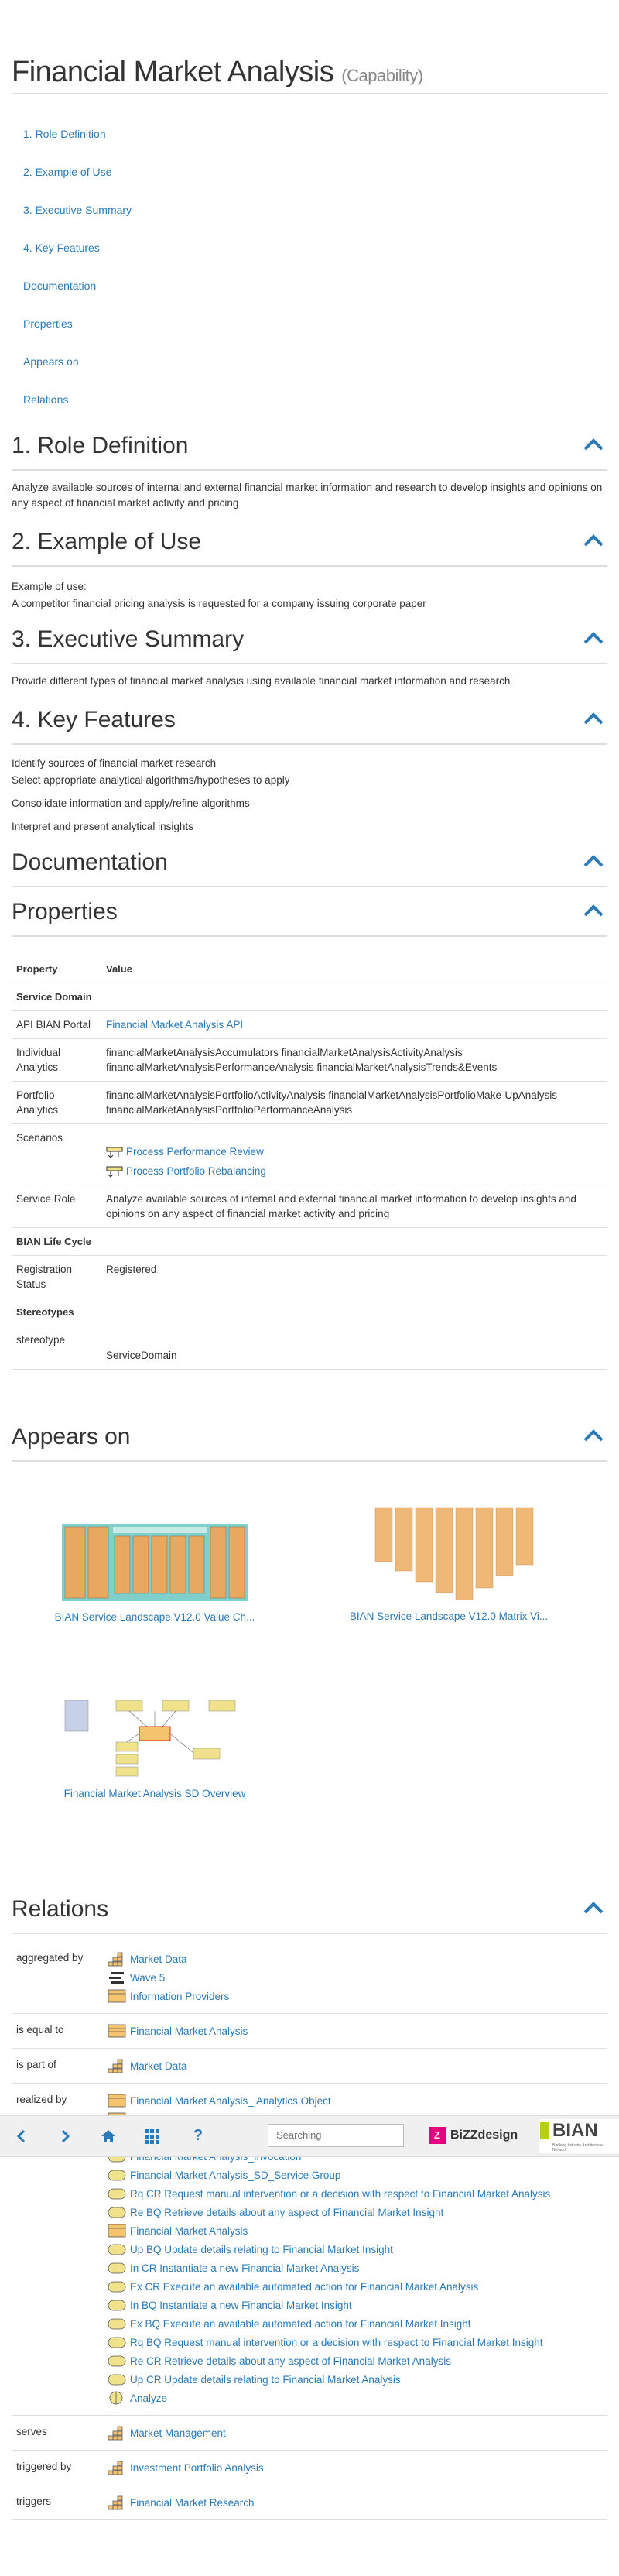 This screenshot has width=619, height=2576. Describe the element at coordinates (357, 2502) in the screenshot. I see `relation-item: Financial Market Research` at that location.